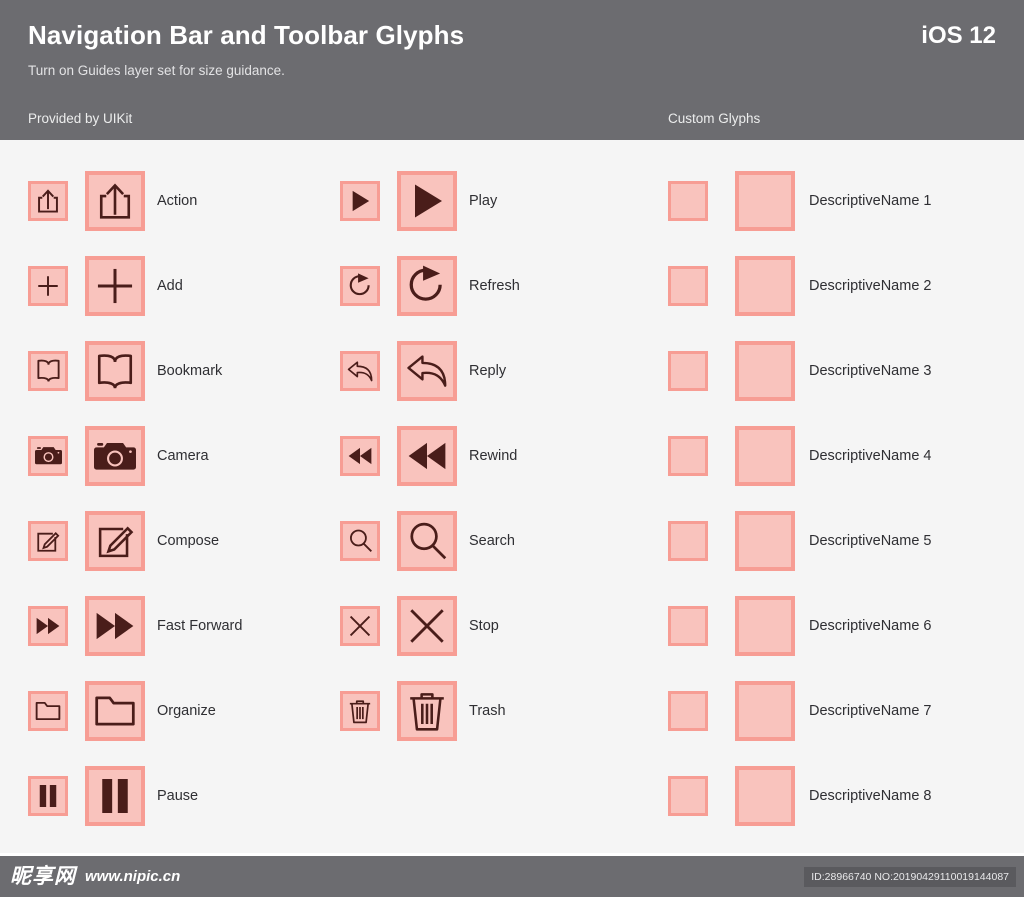 The image size is (1024, 897). What do you see at coordinates (360, 370) in the screenshot?
I see `reply-icon-small` at bounding box center [360, 370].